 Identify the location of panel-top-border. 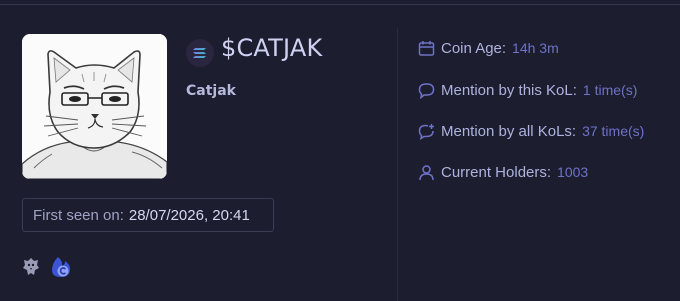
(340, 4).